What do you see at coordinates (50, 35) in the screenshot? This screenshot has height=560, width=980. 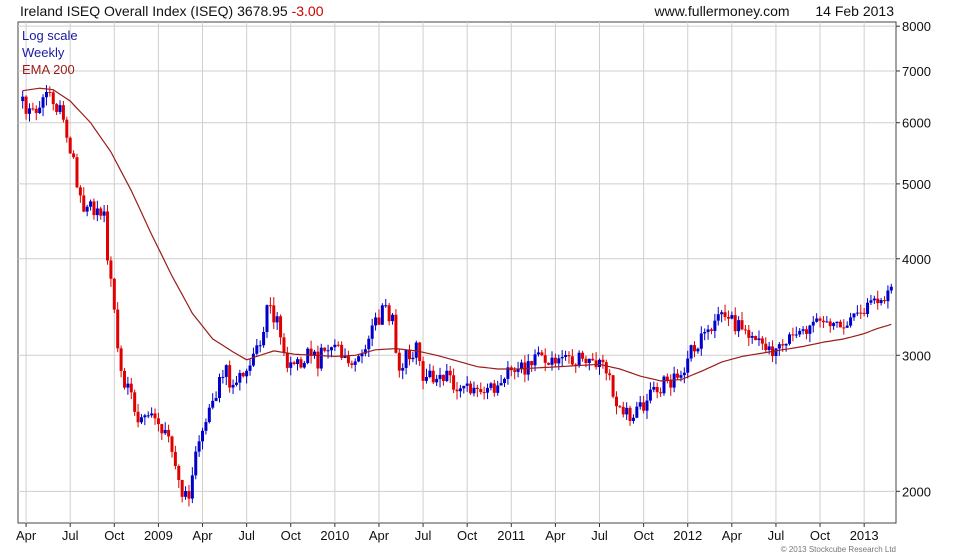 I see `legend-log-scale: Log scale` at bounding box center [50, 35].